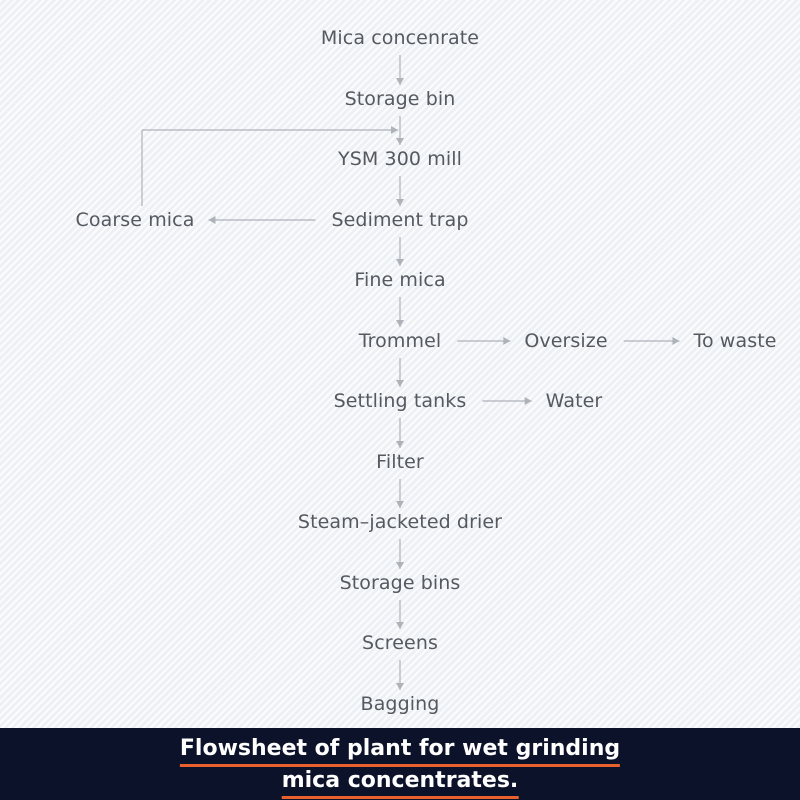  Describe the element at coordinates (400, 751) in the screenshot. I see `caption-line-1: Flowsheet of plant for wet grinding` at that location.